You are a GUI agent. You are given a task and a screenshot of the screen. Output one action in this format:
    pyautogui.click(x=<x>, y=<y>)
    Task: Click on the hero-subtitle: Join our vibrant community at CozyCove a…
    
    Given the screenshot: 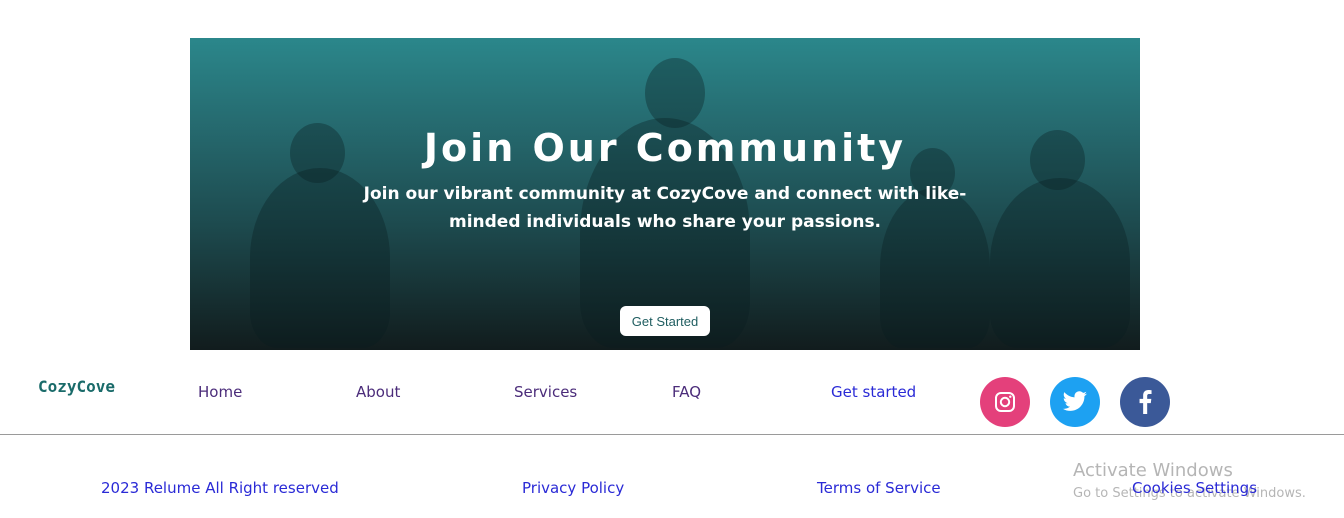 What is the action you would take?
    pyautogui.click(x=665, y=208)
    